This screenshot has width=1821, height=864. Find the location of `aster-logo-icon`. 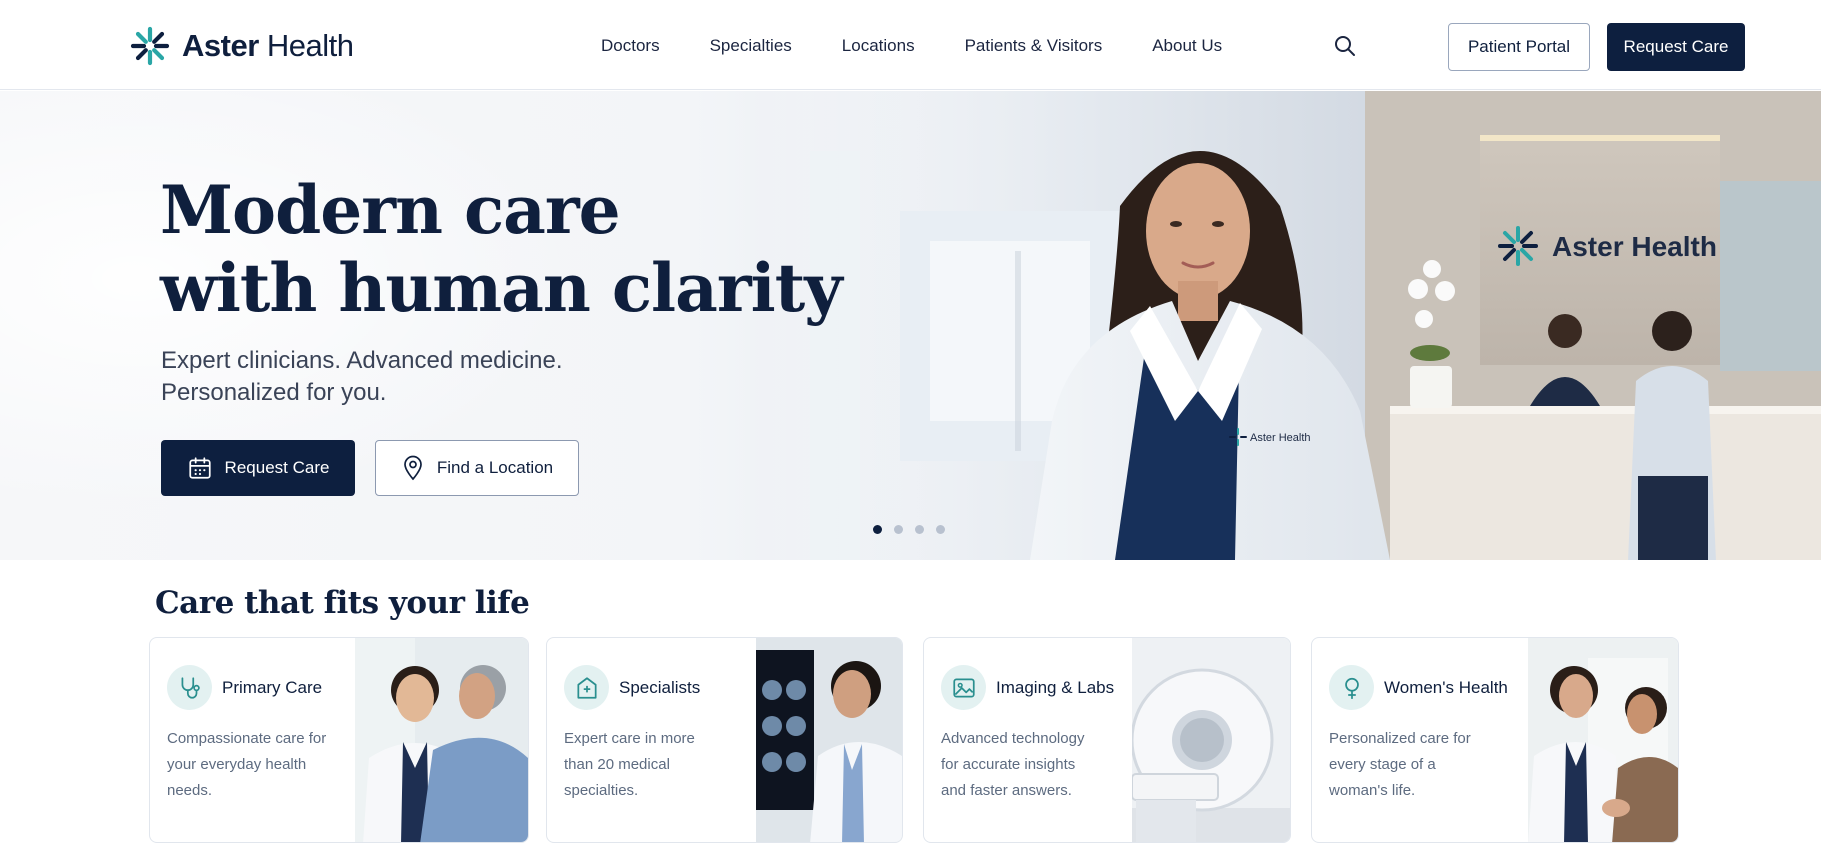

aster-logo-icon is located at coordinates (150, 46).